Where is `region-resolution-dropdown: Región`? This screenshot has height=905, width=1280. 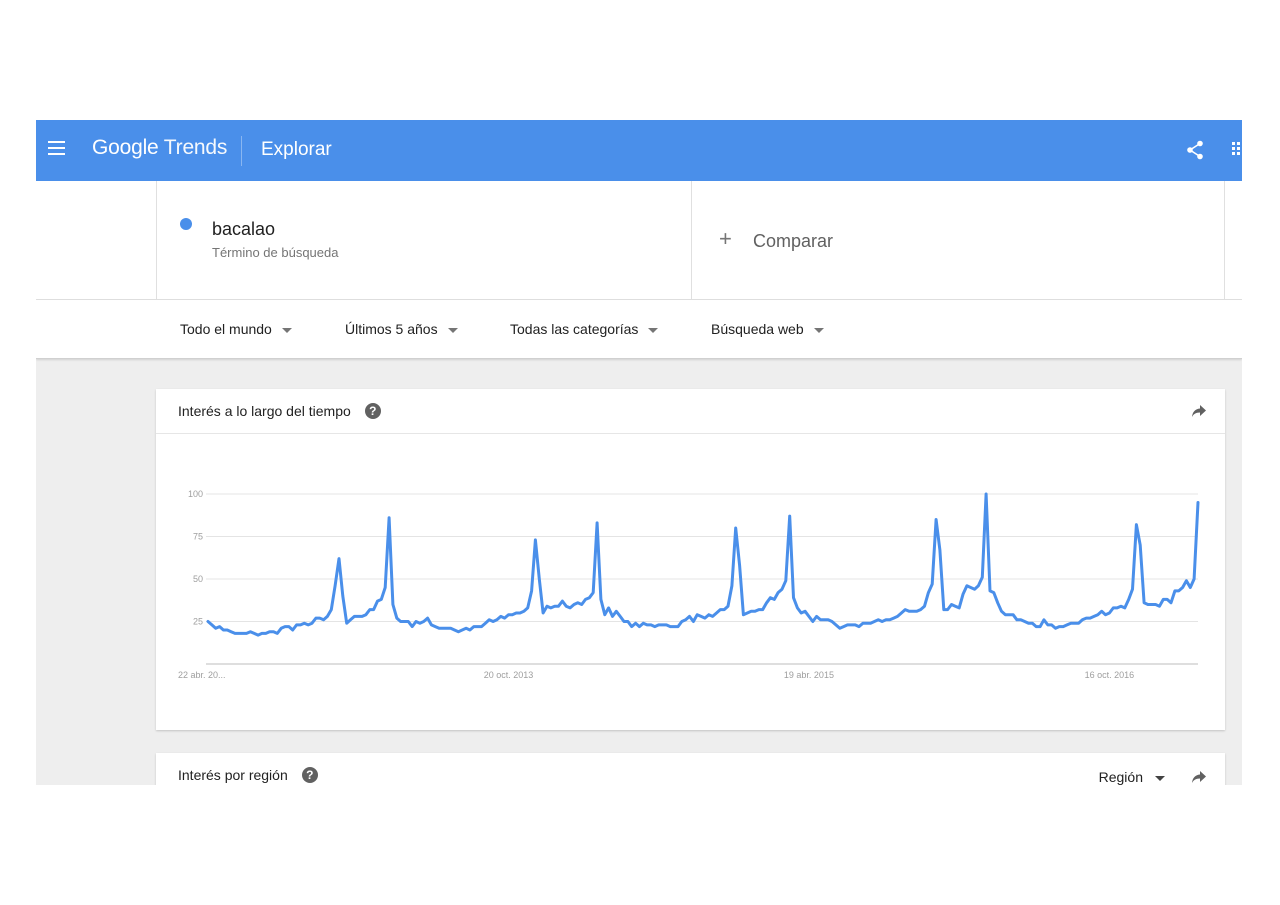 region-resolution-dropdown: Región is located at coordinates (1132, 777).